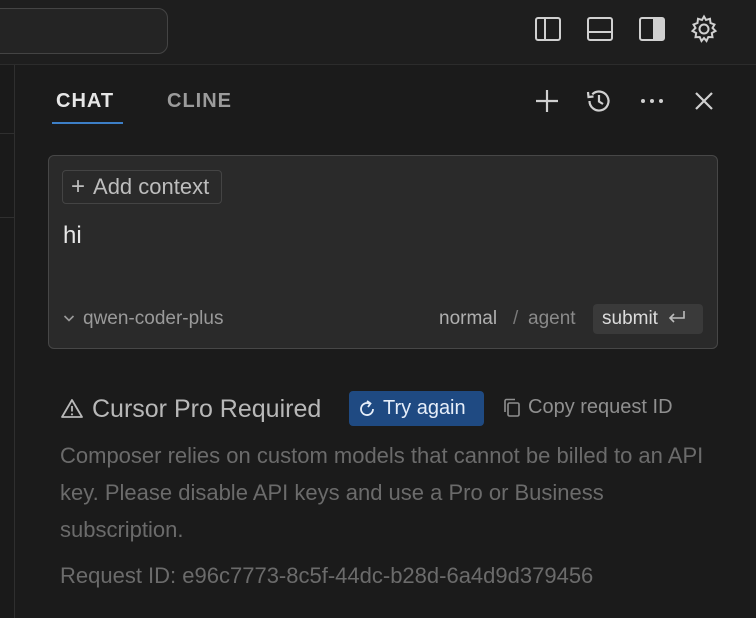  What do you see at coordinates (151, 186) in the screenshot?
I see `add-context-label: Add context` at bounding box center [151, 186].